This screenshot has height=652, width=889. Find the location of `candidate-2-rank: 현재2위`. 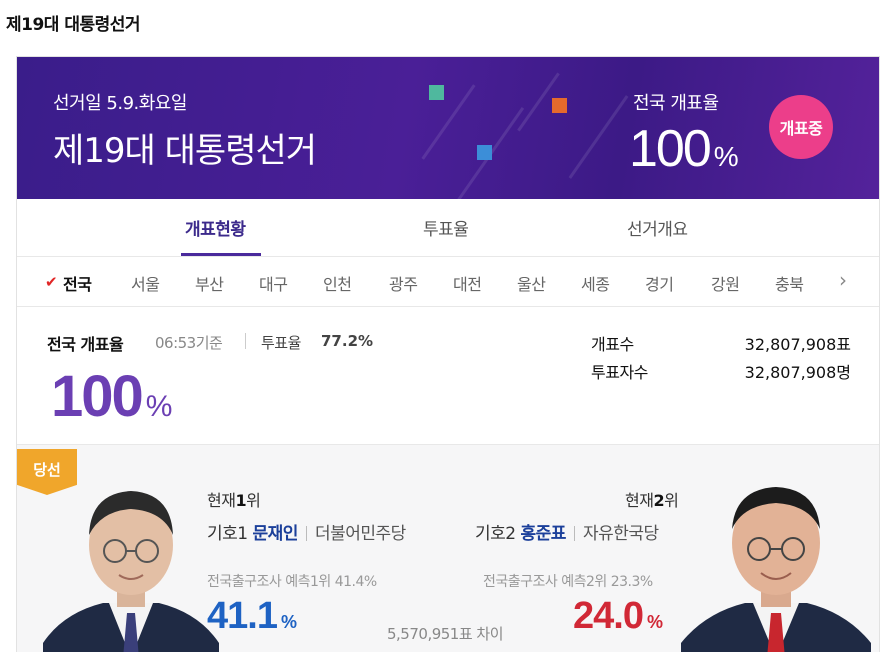

candidate-2-rank: 현재2위 is located at coordinates (652, 499).